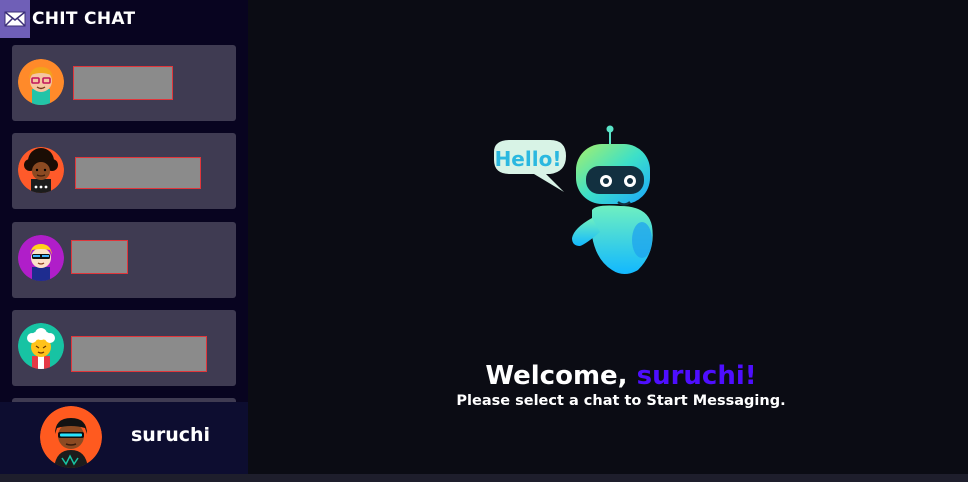 This screenshot has width=968, height=482. I want to click on current-username: suruchi, so click(171, 435).